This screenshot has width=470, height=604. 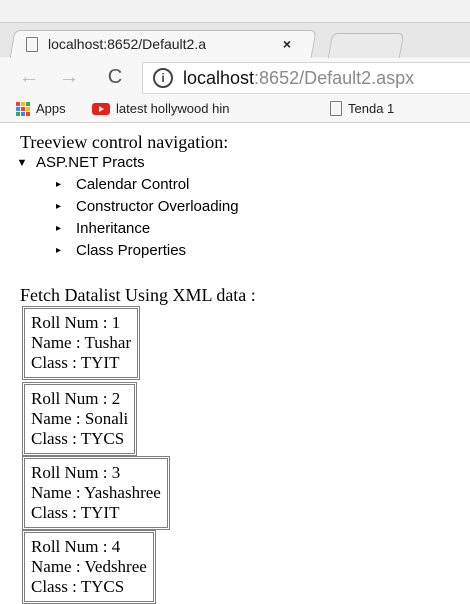 I want to click on bookmark-apps: Apps, so click(x=41, y=108).